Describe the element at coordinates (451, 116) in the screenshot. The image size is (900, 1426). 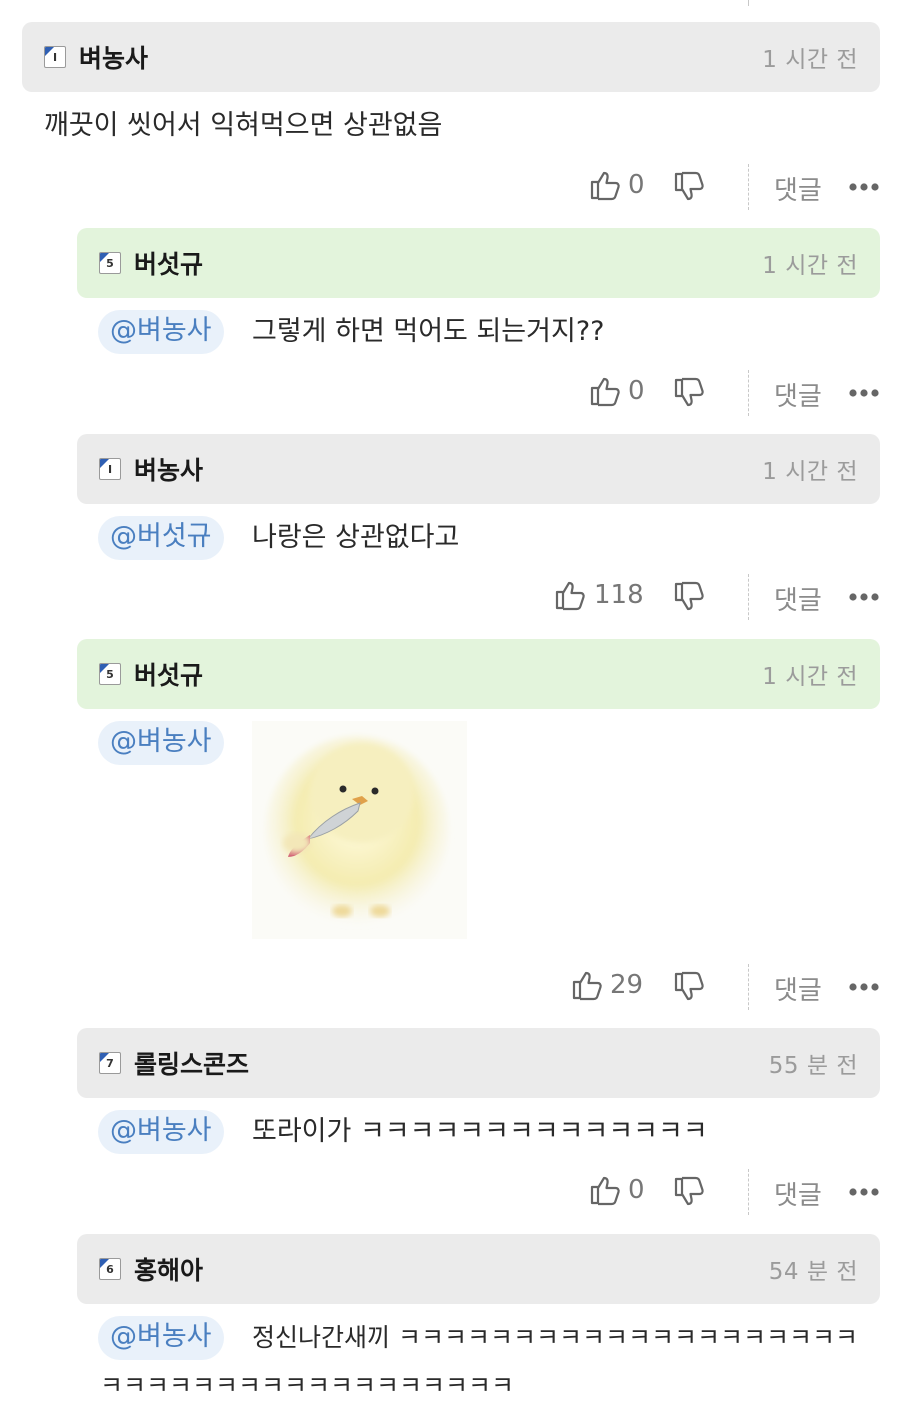
I see `comment: I 벼농사 1 시간 전 깨끗이 씻어서 익혀먹으면 상관없음 0 댓글` at that location.